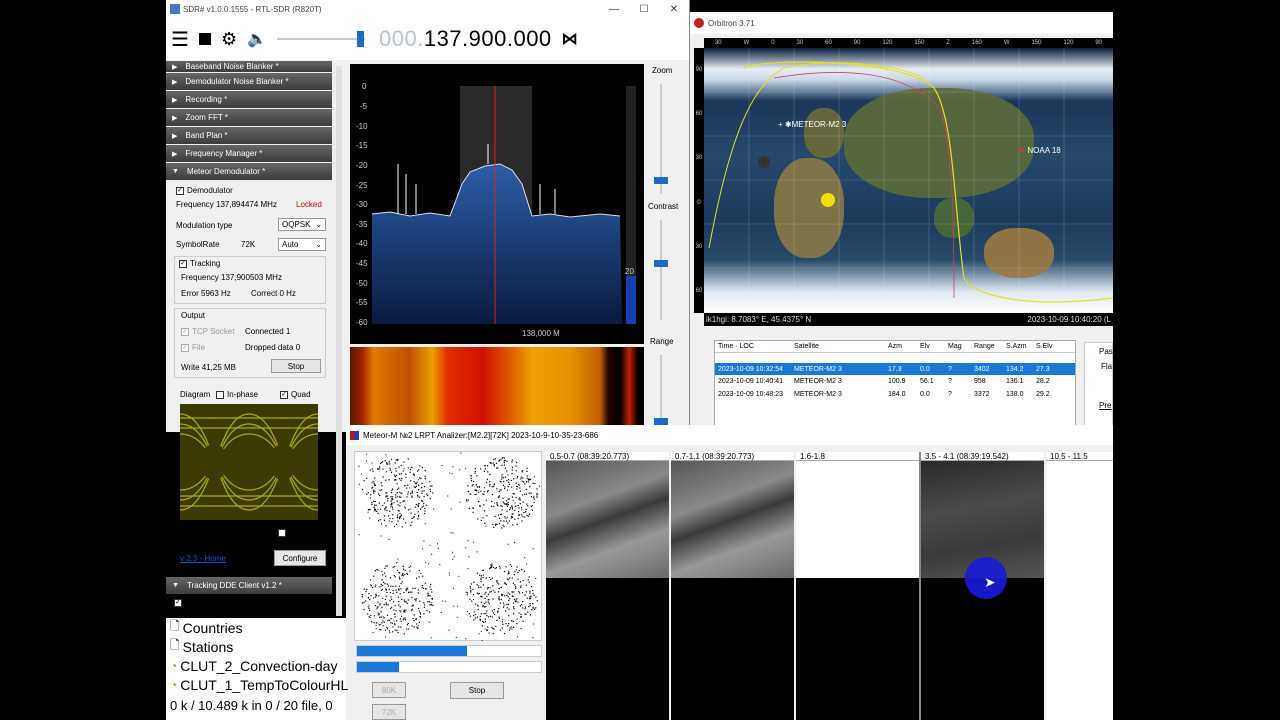 The width and height of the screenshot is (1280, 720). Describe the element at coordinates (674, 9) in the screenshot. I see `close-button: ✕` at that location.